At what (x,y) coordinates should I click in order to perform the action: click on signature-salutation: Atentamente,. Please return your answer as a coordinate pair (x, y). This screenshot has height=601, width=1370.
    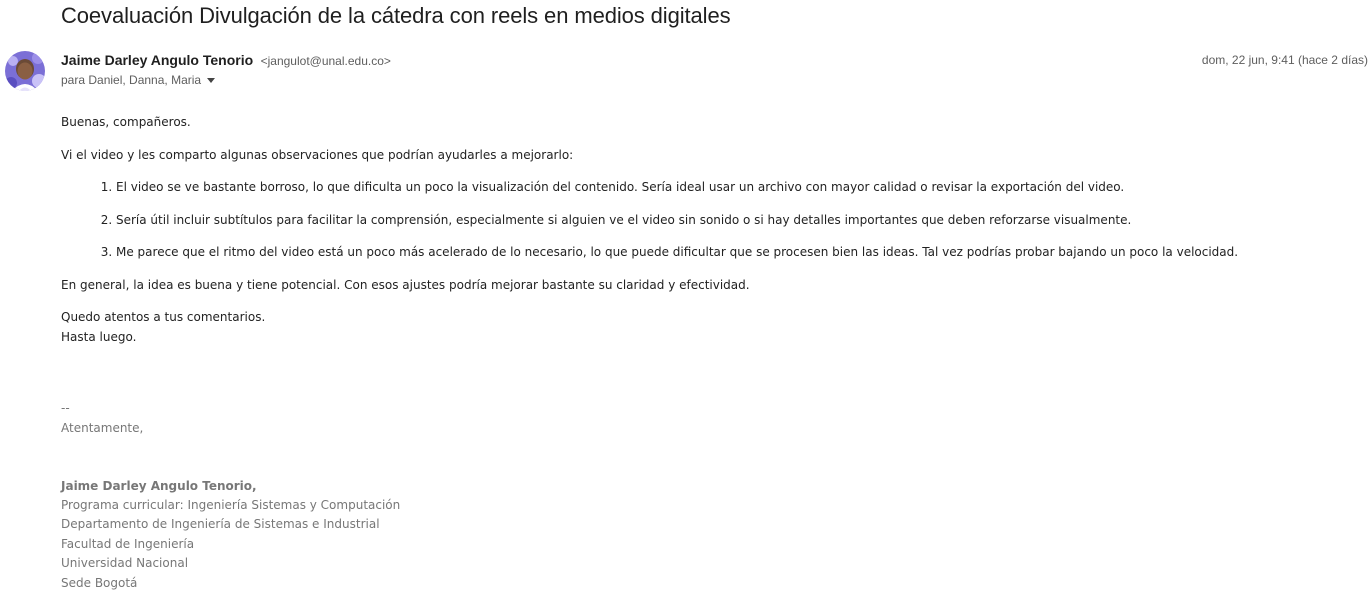
    Looking at the image, I should click on (102, 427).